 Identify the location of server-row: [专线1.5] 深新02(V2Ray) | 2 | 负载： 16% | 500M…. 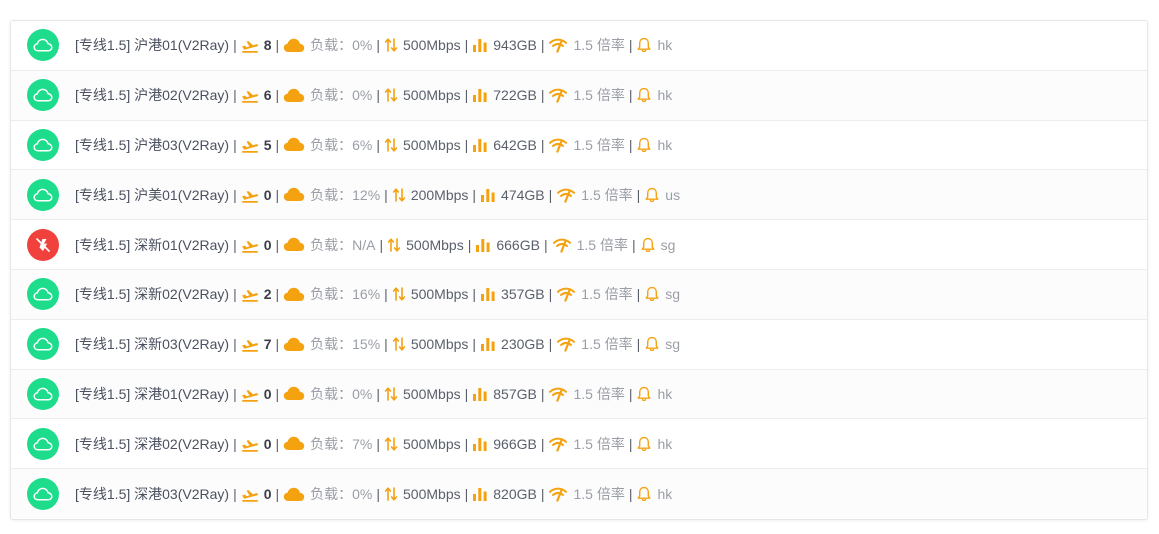
(579, 294).